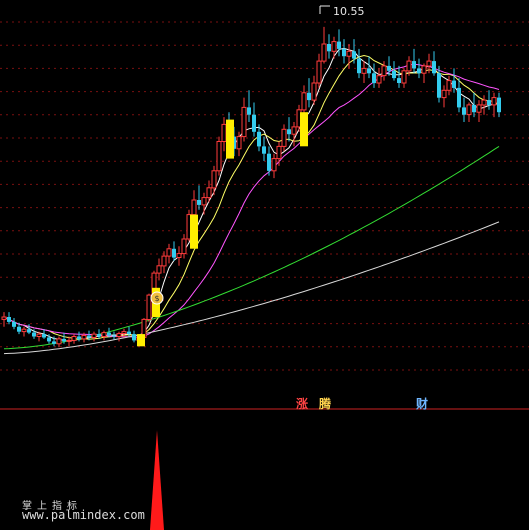 The width and height of the screenshot is (529, 530). I want to click on indicator-panel, so click(157, 480).